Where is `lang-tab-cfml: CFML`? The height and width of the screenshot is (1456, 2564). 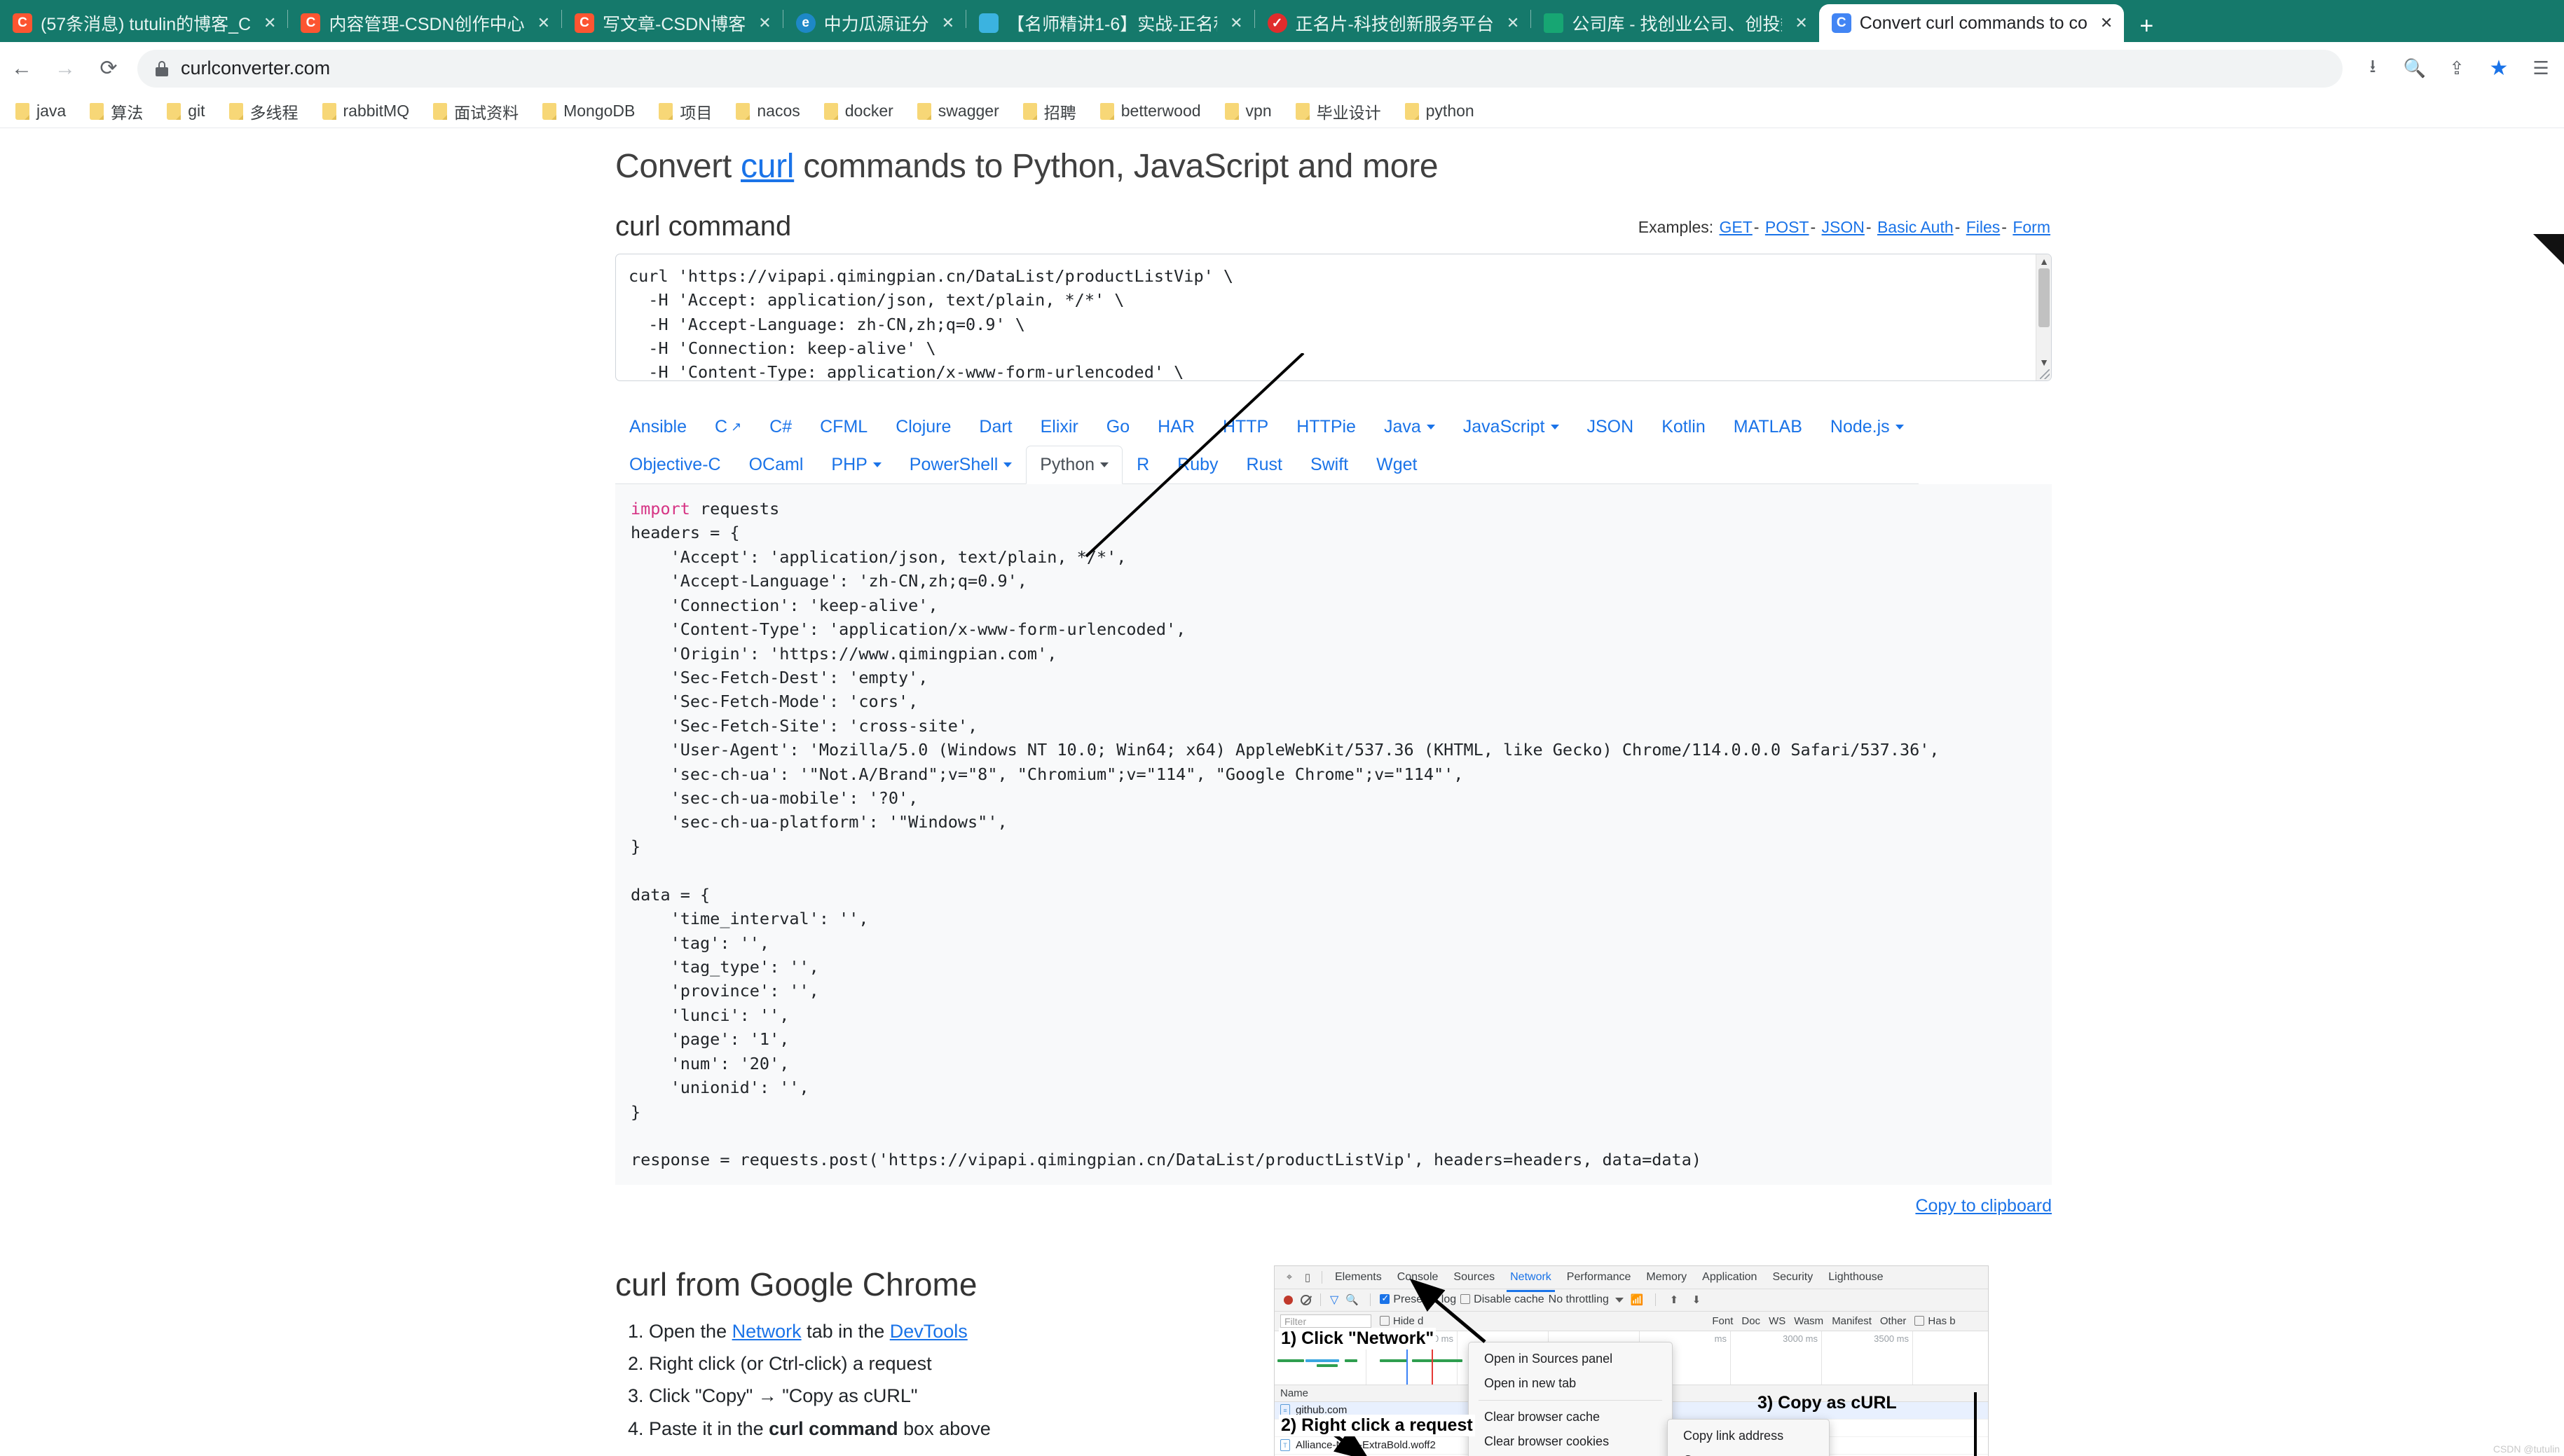 lang-tab-cfml: CFML is located at coordinates (844, 427).